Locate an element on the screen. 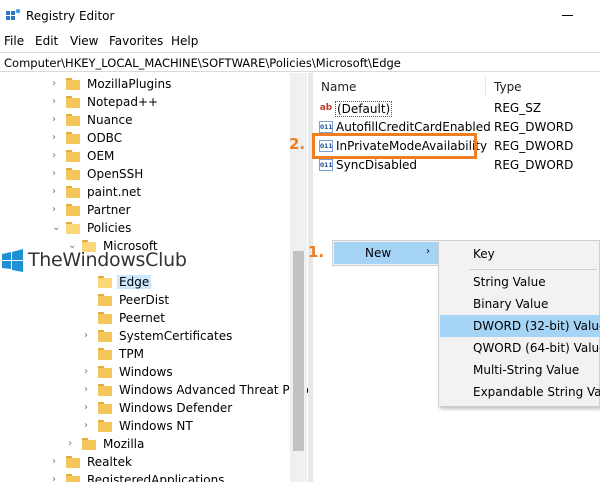  tree-item-notepadpp: › Notepad++ is located at coordinates (145, 102).